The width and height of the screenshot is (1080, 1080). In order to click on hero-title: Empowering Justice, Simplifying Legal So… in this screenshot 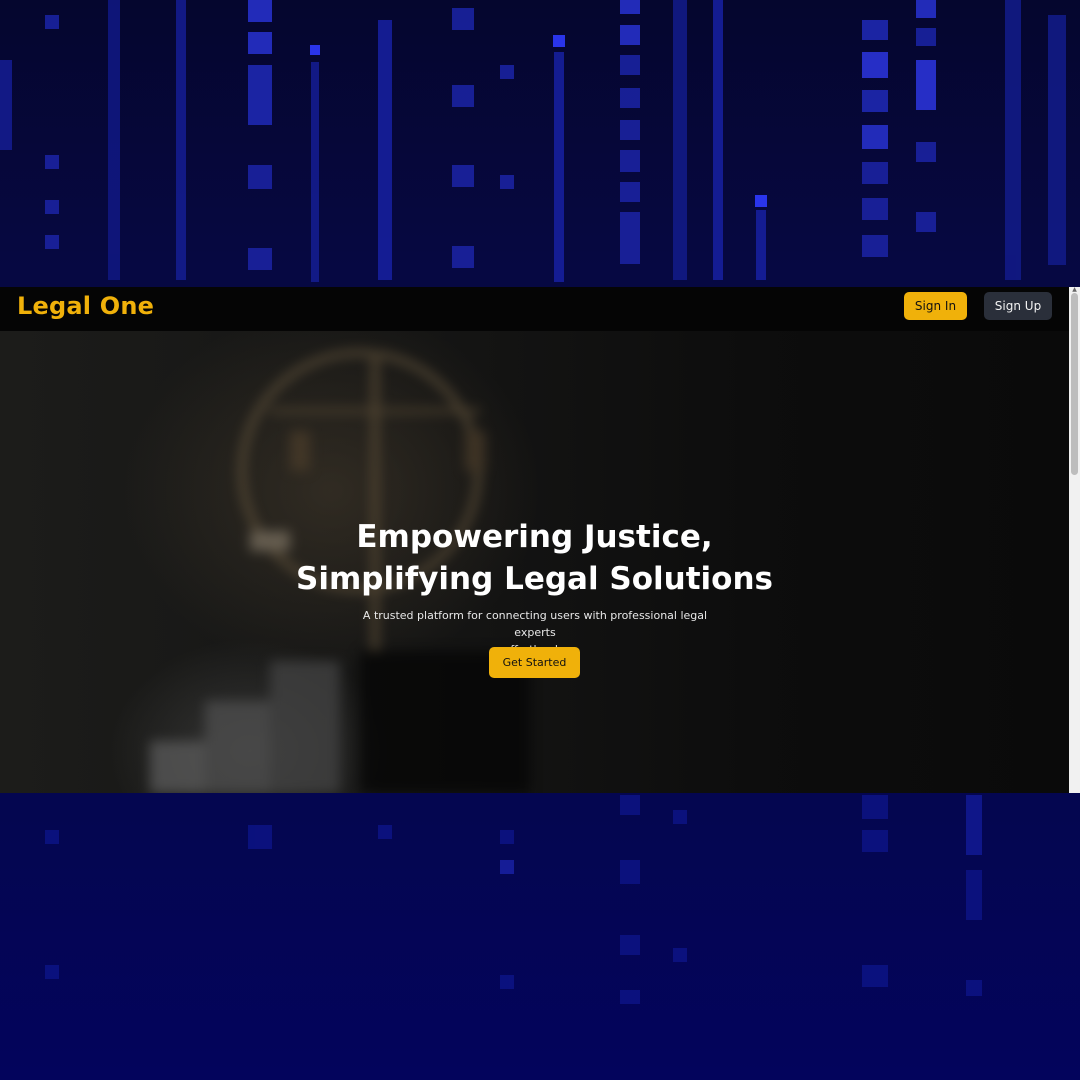, I will do `click(534, 558)`.